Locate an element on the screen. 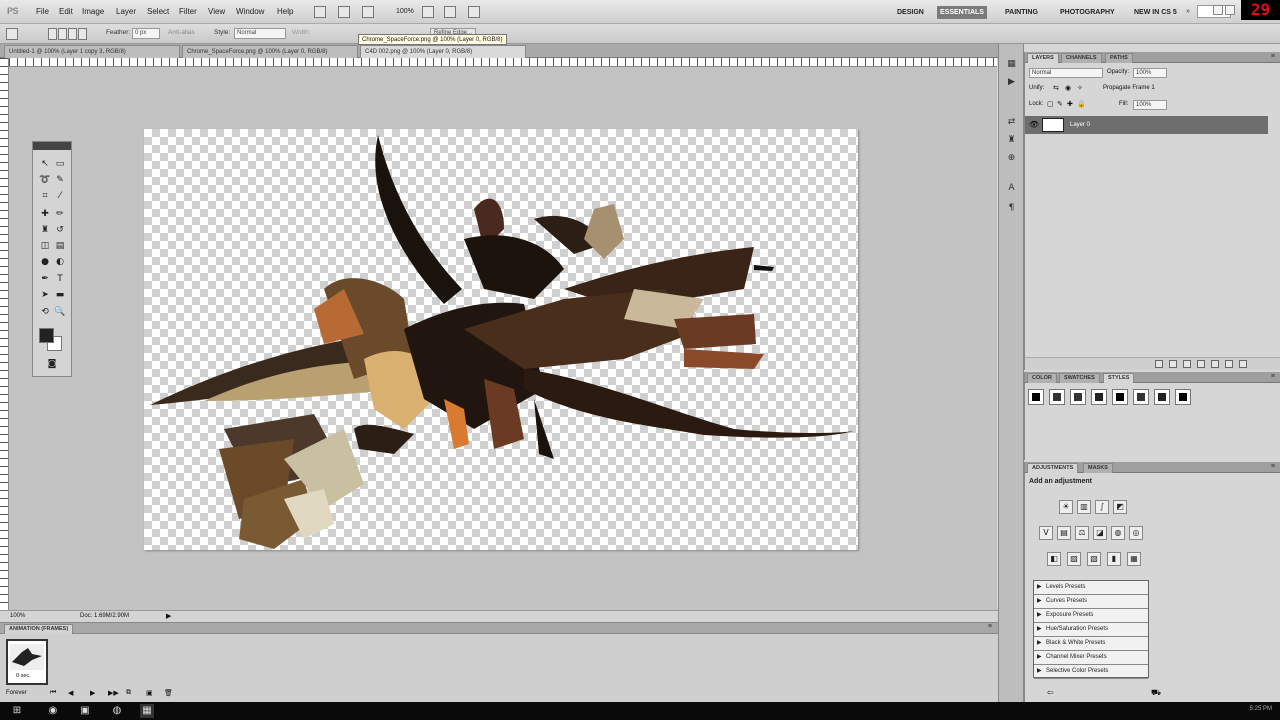 The height and width of the screenshot is (720, 1280). view-extras-icon is located at coordinates (368, 12).